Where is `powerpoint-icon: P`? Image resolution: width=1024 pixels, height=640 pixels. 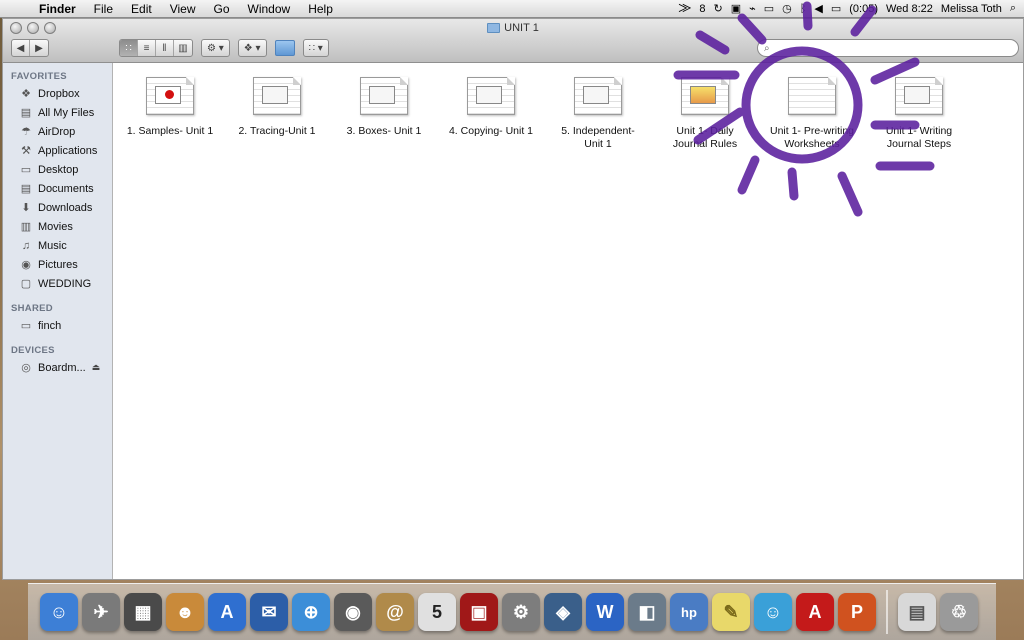 powerpoint-icon: P is located at coordinates (857, 612).